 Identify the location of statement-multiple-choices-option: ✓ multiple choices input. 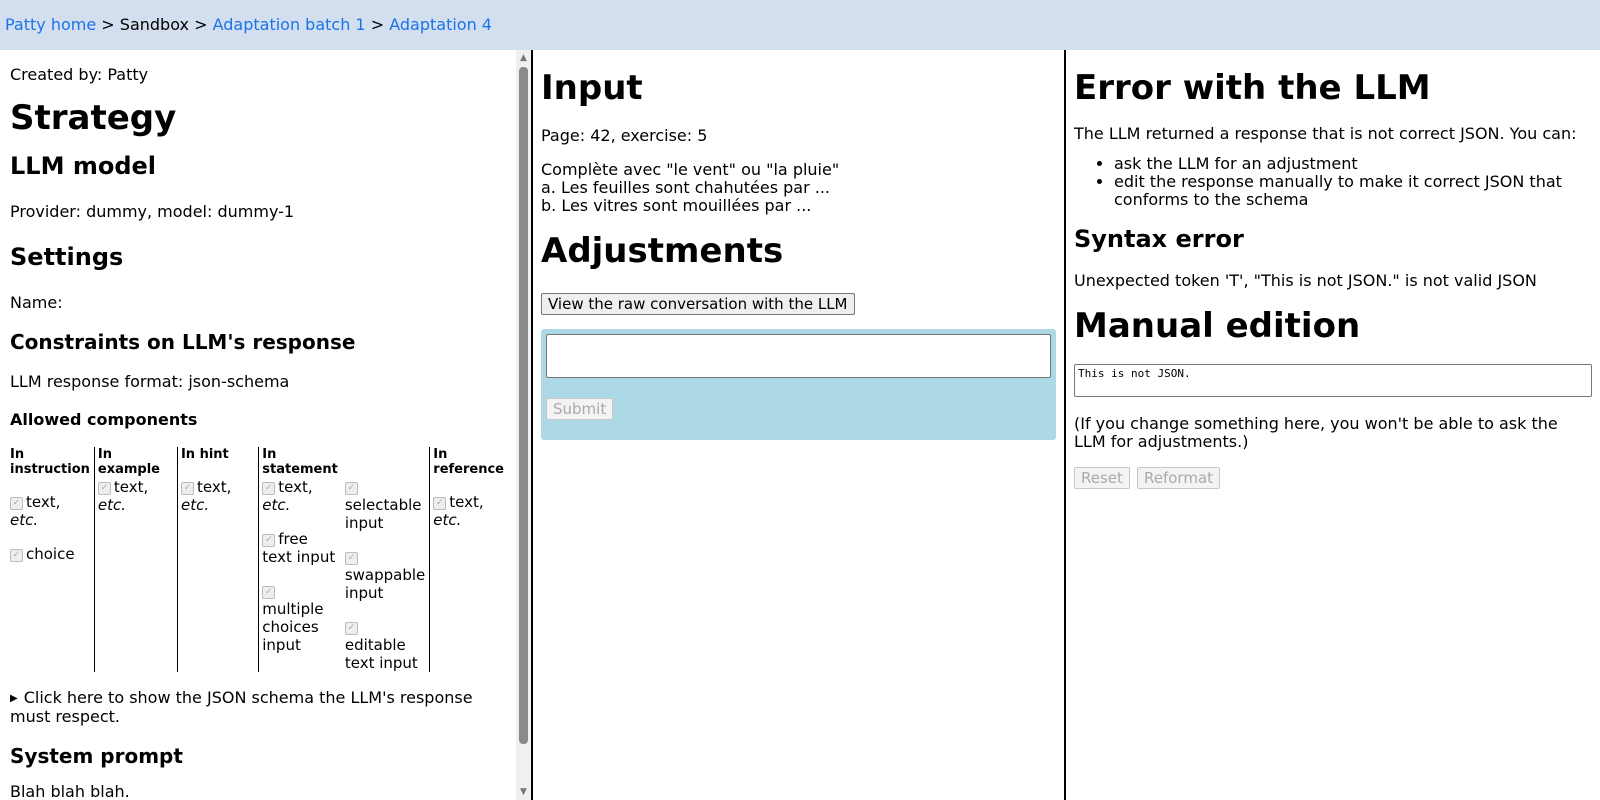
(293, 620).